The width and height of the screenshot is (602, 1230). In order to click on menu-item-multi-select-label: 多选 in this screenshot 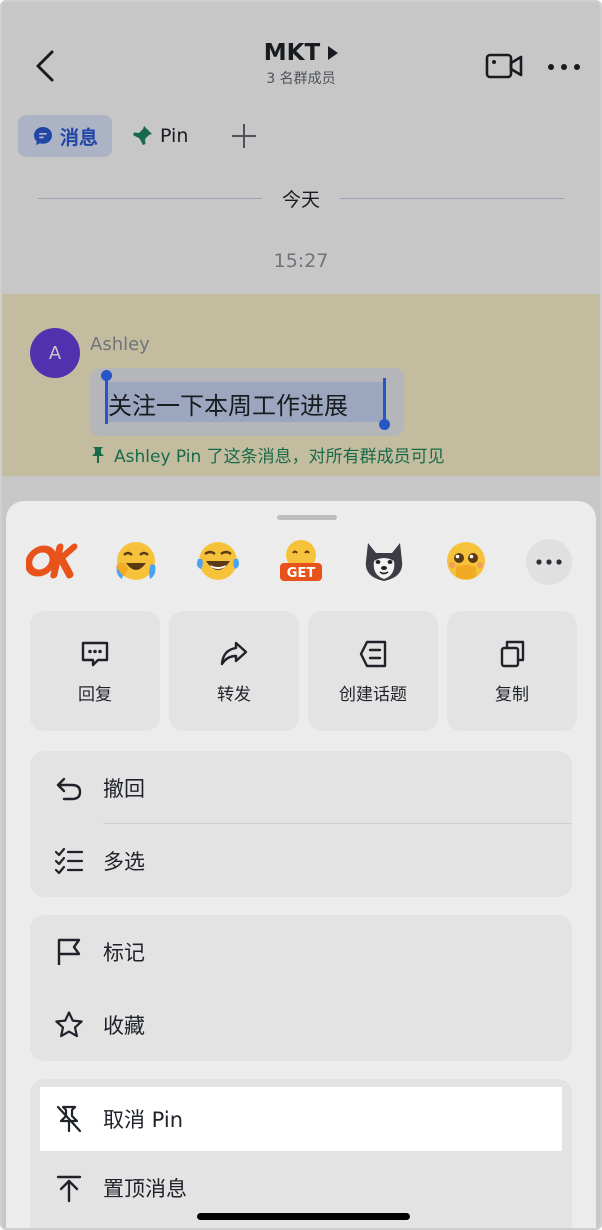, I will do `click(124, 861)`.